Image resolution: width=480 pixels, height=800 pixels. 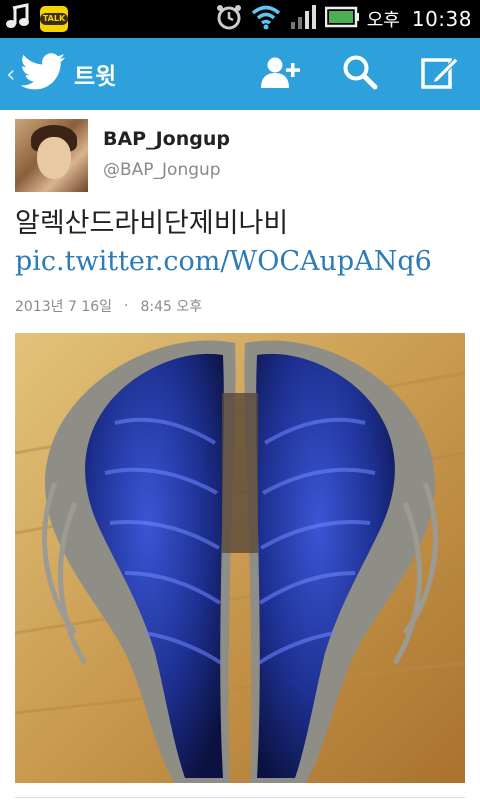 I want to click on twitter-bird-icon, so click(x=43, y=74).